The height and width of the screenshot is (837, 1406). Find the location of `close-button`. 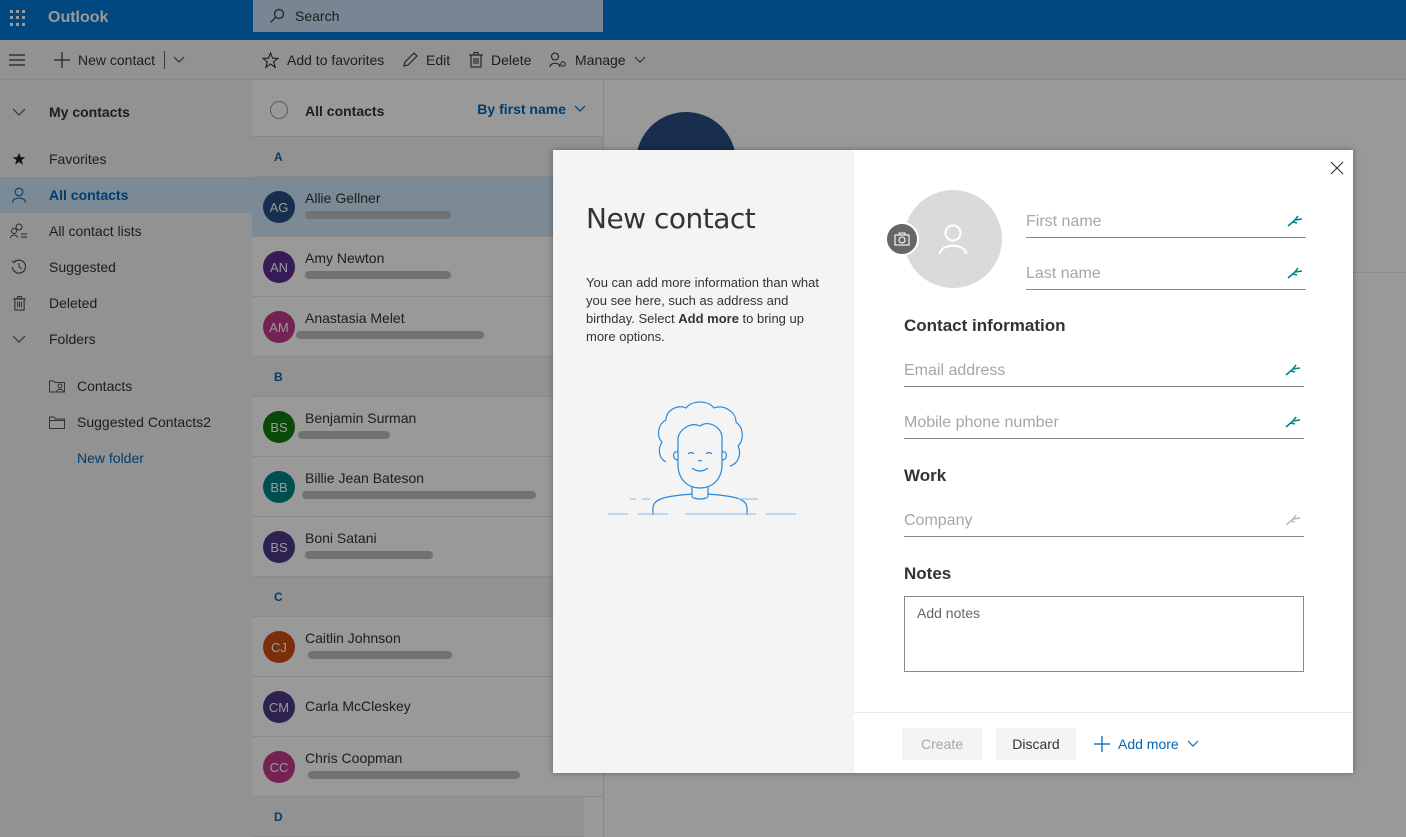

close-button is located at coordinates (1337, 168).